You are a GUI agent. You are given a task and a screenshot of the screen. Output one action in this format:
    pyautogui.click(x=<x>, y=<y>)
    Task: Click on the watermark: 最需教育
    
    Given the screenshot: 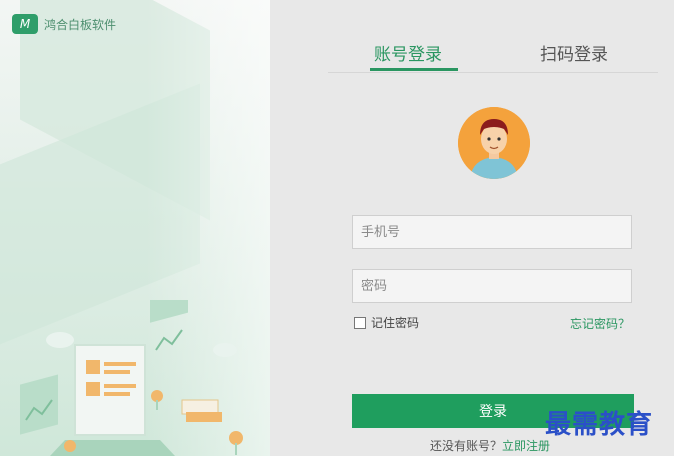 What is the action you would take?
    pyautogui.click(x=599, y=425)
    